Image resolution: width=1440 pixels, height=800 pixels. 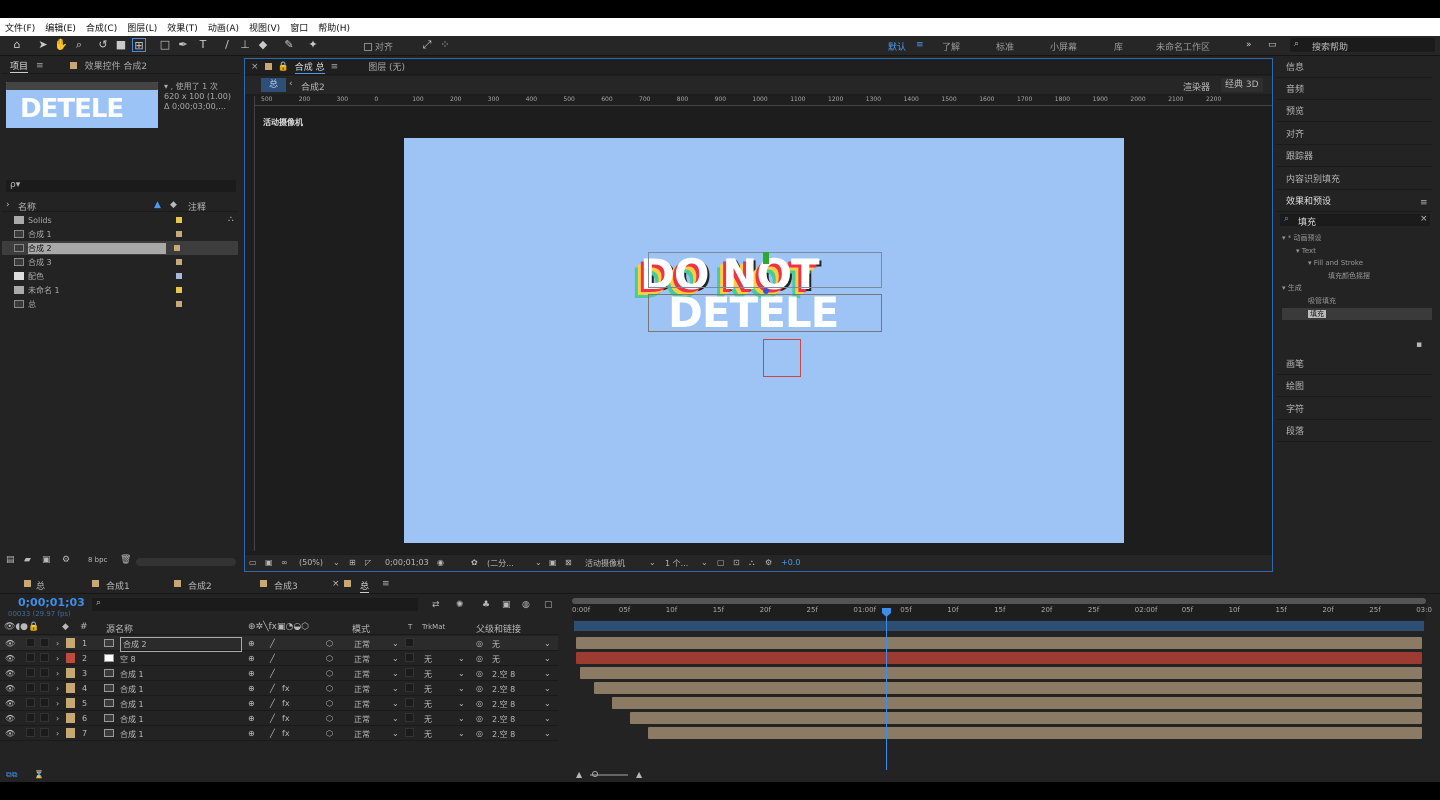 I want to click on menu-view: 视图(V), so click(x=264, y=27).